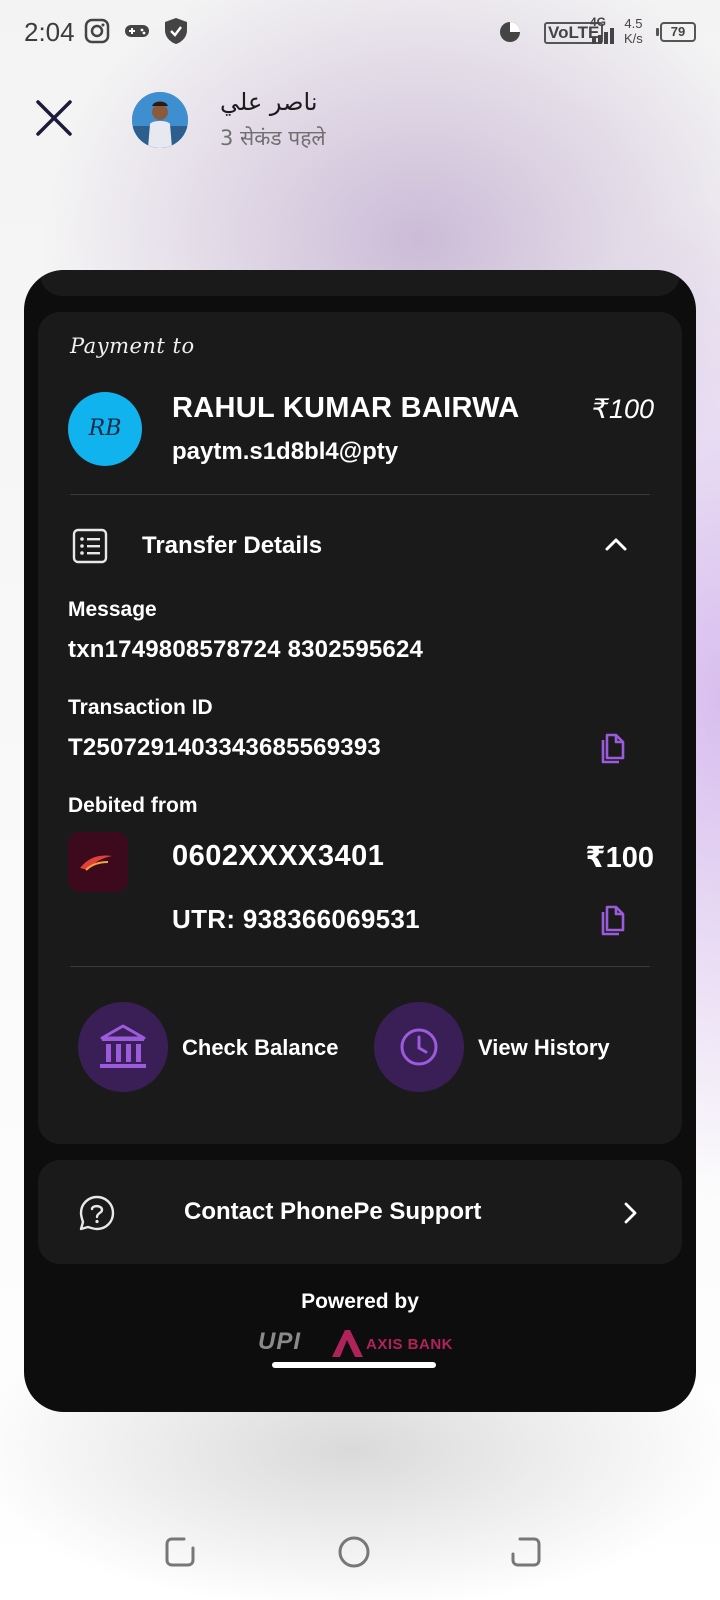 The image size is (720, 1600). Describe the element at coordinates (622, 409) in the screenshot. I see `payee-amount: ₹100` at that location.